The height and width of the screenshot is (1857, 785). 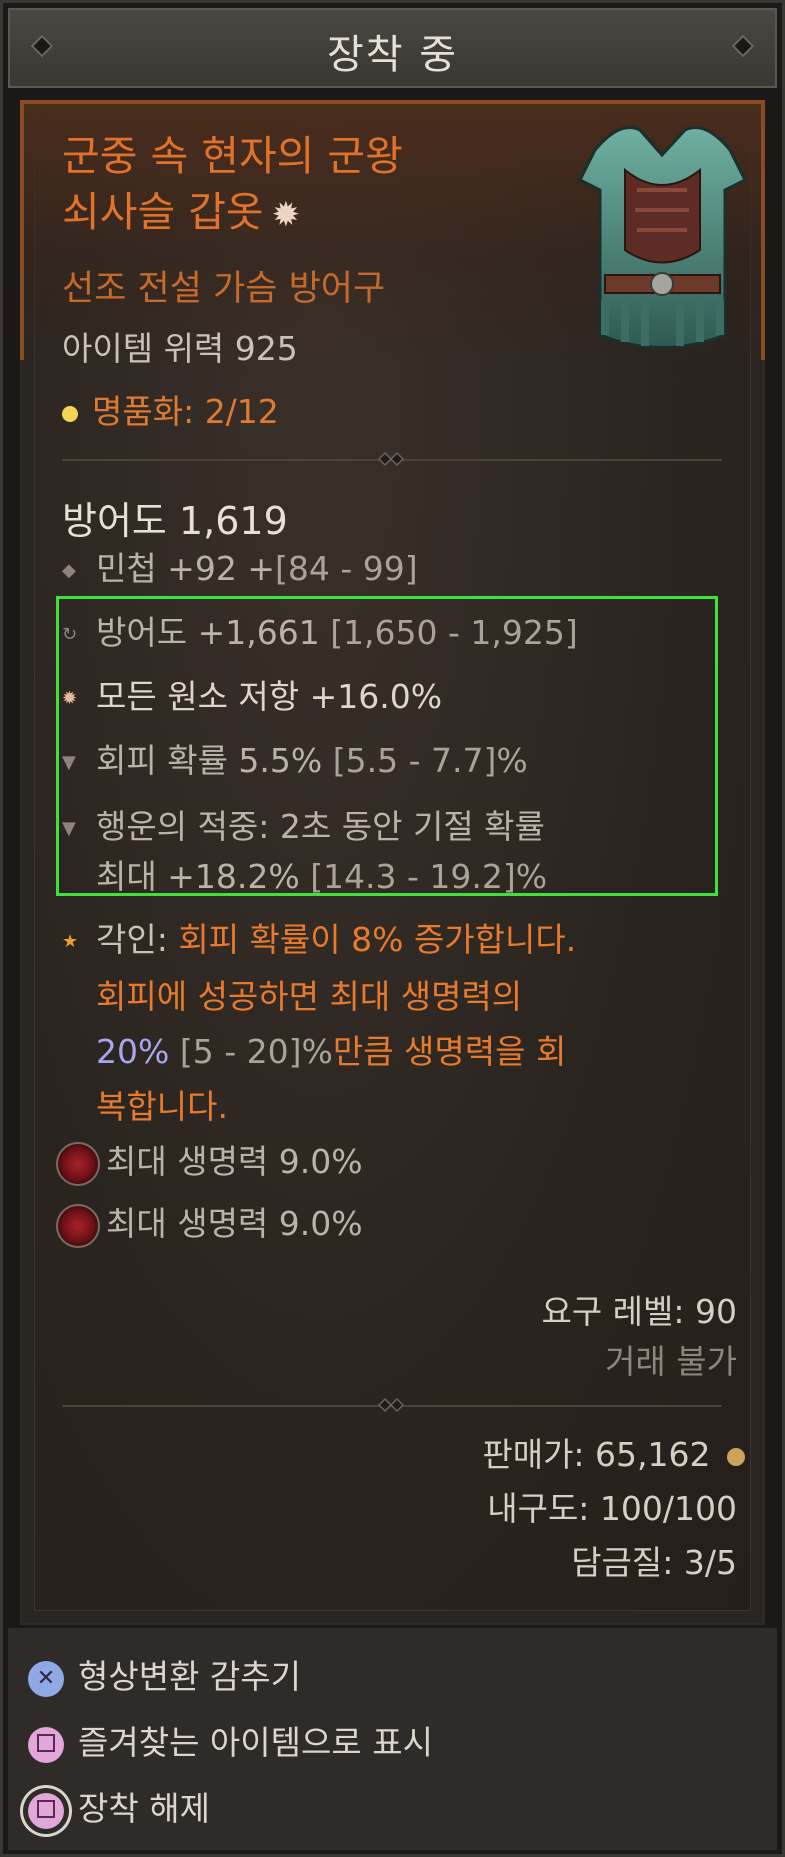 What do you see at coordinates (185, 568) in the screenshot?
I see `implicit-label: 민첩 +92 +` at bounding box center [185, 568].